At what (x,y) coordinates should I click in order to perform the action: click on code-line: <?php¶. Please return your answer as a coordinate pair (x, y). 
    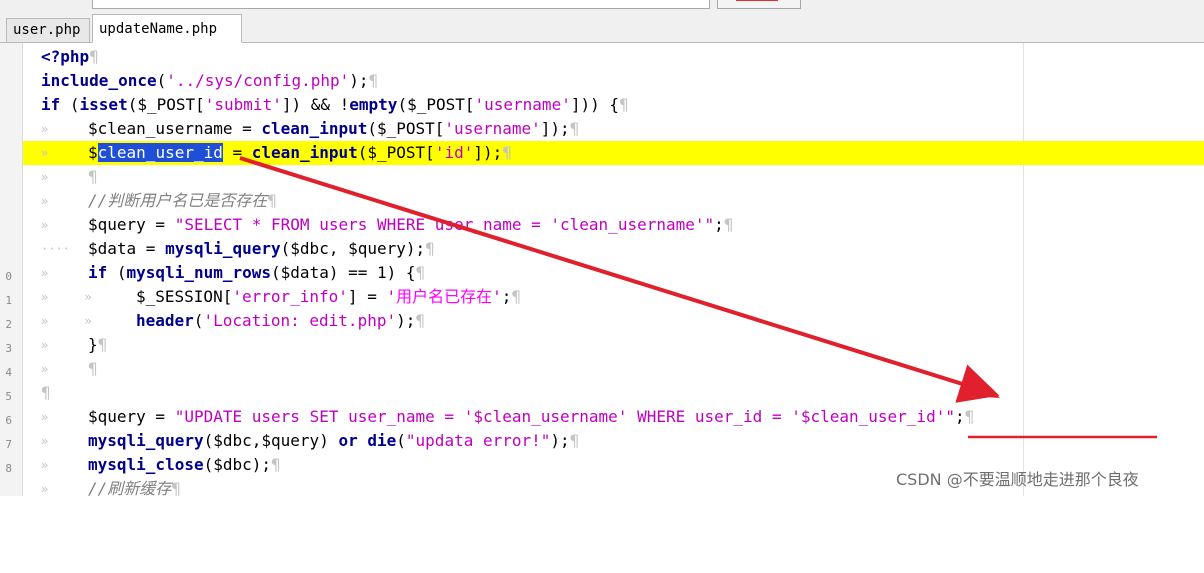
    Looking at the image, I should click on (613, 57).